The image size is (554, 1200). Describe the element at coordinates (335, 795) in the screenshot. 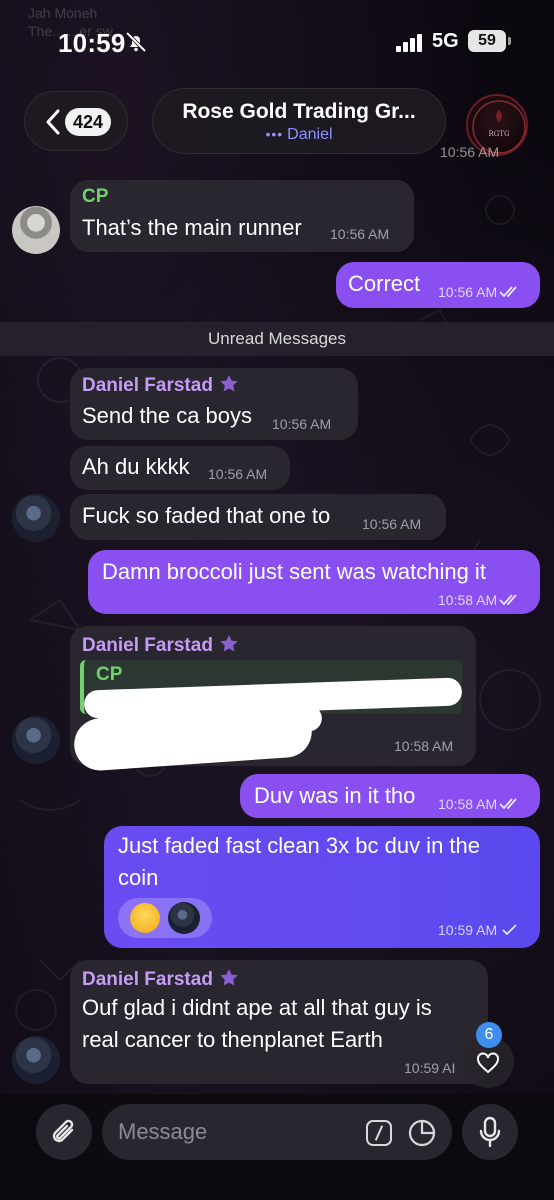

I see `message-text: Duv was in it tho` at that location.